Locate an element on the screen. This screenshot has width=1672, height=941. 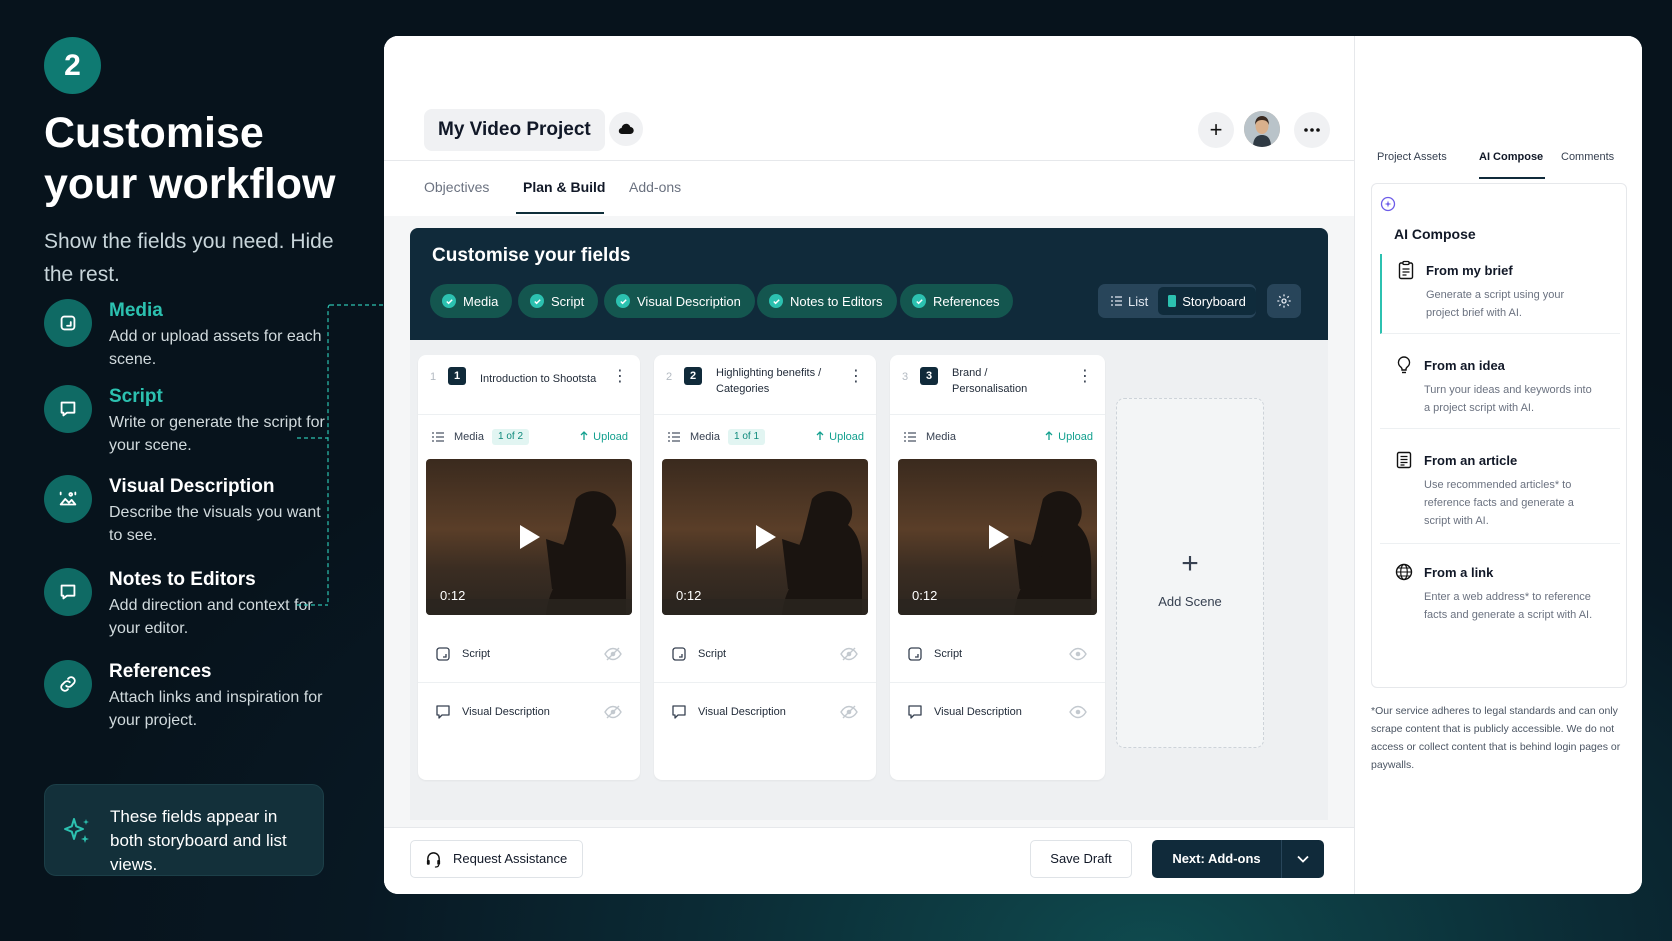
scene-number: 3 is located at coordinates (929, 376).